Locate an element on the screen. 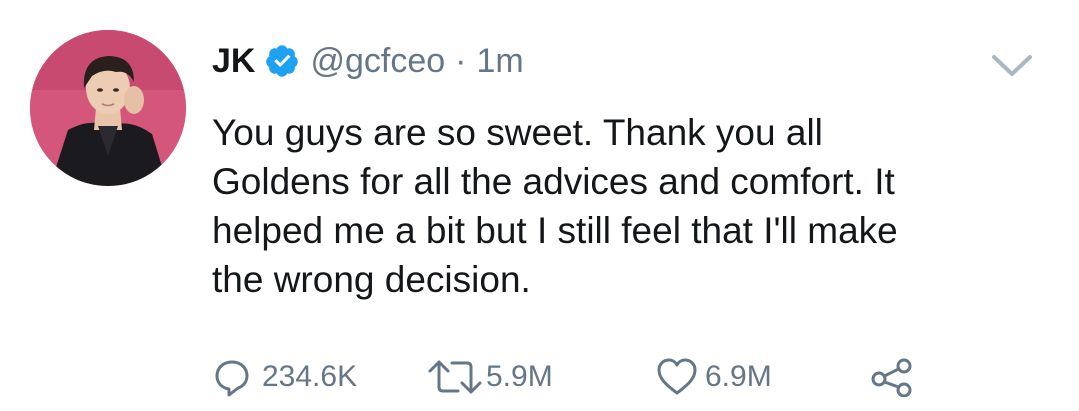  tweet-text-line: You guys are so sweet. Thank you all is located at coordinates (517, 132).